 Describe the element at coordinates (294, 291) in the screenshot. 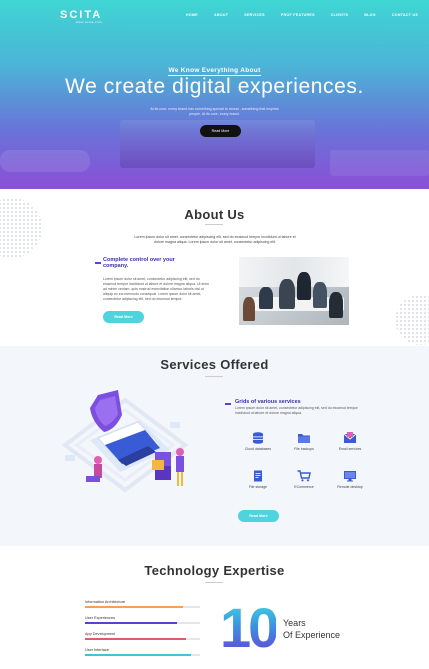

I see `team-meeting-photo` at that location.